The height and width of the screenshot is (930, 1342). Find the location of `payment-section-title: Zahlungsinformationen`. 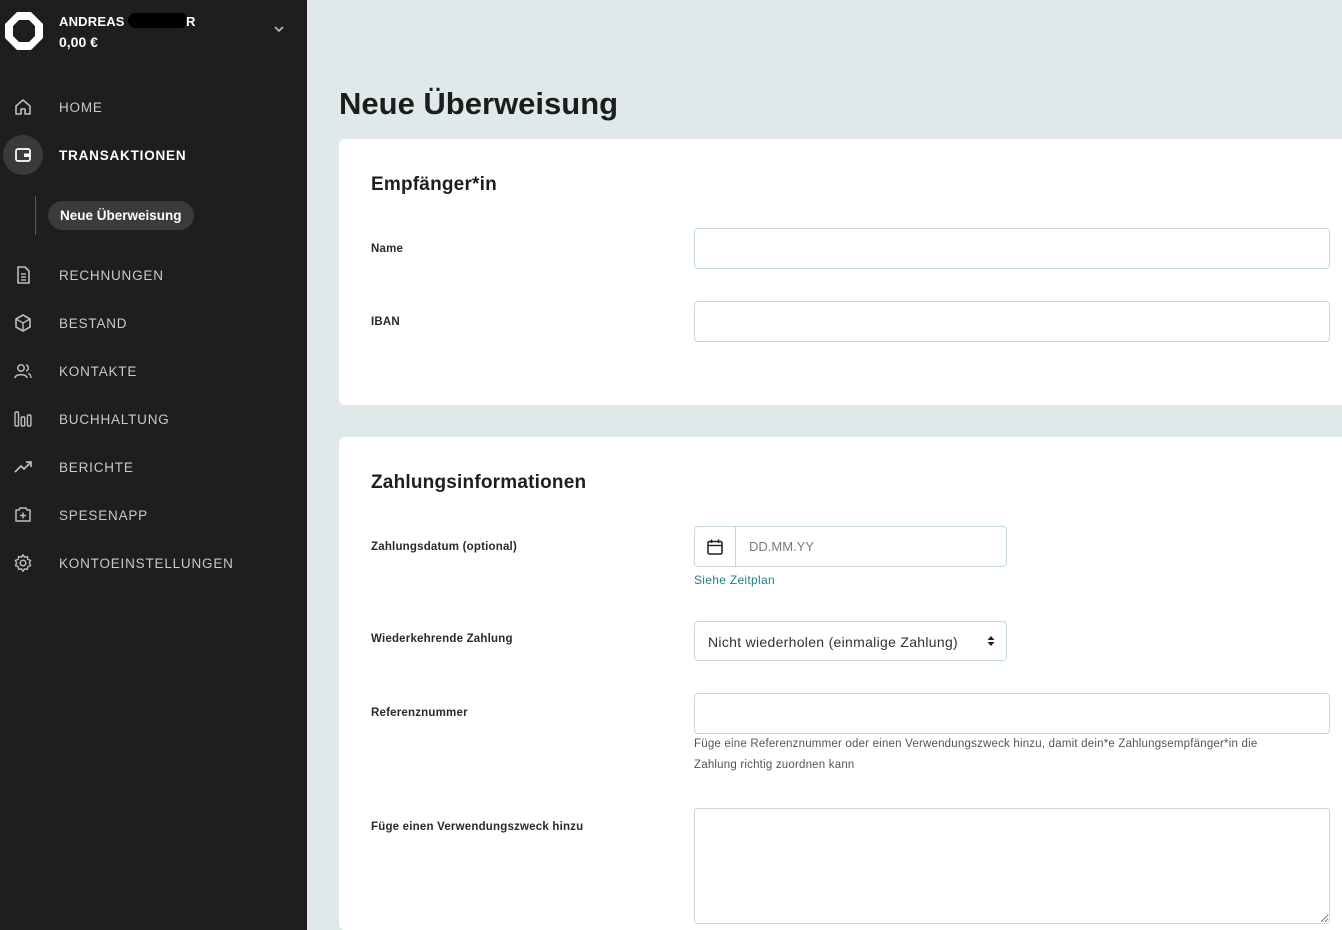

payment-section-title: Zahlungsinformationen is located at coordinates (479, 482).